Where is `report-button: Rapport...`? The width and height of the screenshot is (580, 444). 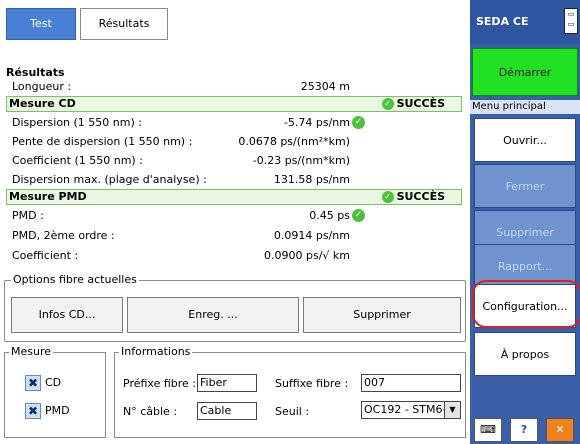 report-button: Rapport... is located at coordinates (525, 266).